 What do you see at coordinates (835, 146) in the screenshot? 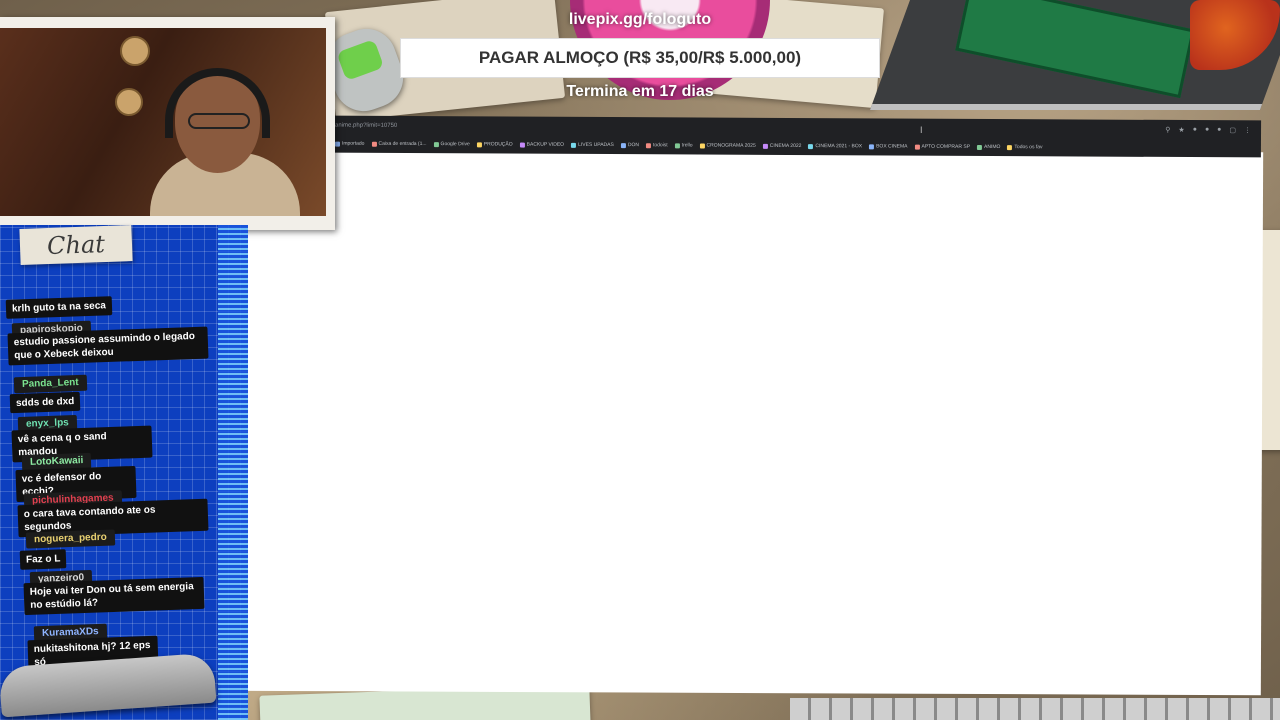
I see `bookmark-item: CINEMA 2021 - BOX` at bounding box center [835, 146].